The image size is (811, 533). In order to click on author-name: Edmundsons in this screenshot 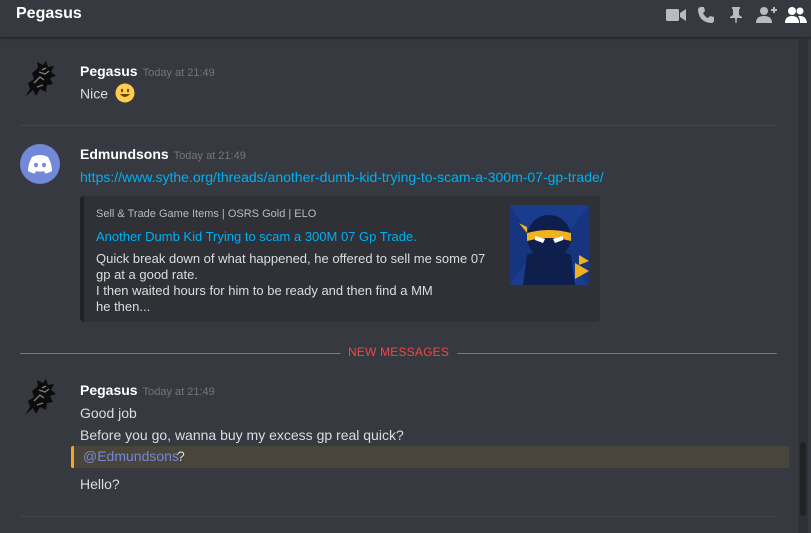, I will do `click(124, 154)`.